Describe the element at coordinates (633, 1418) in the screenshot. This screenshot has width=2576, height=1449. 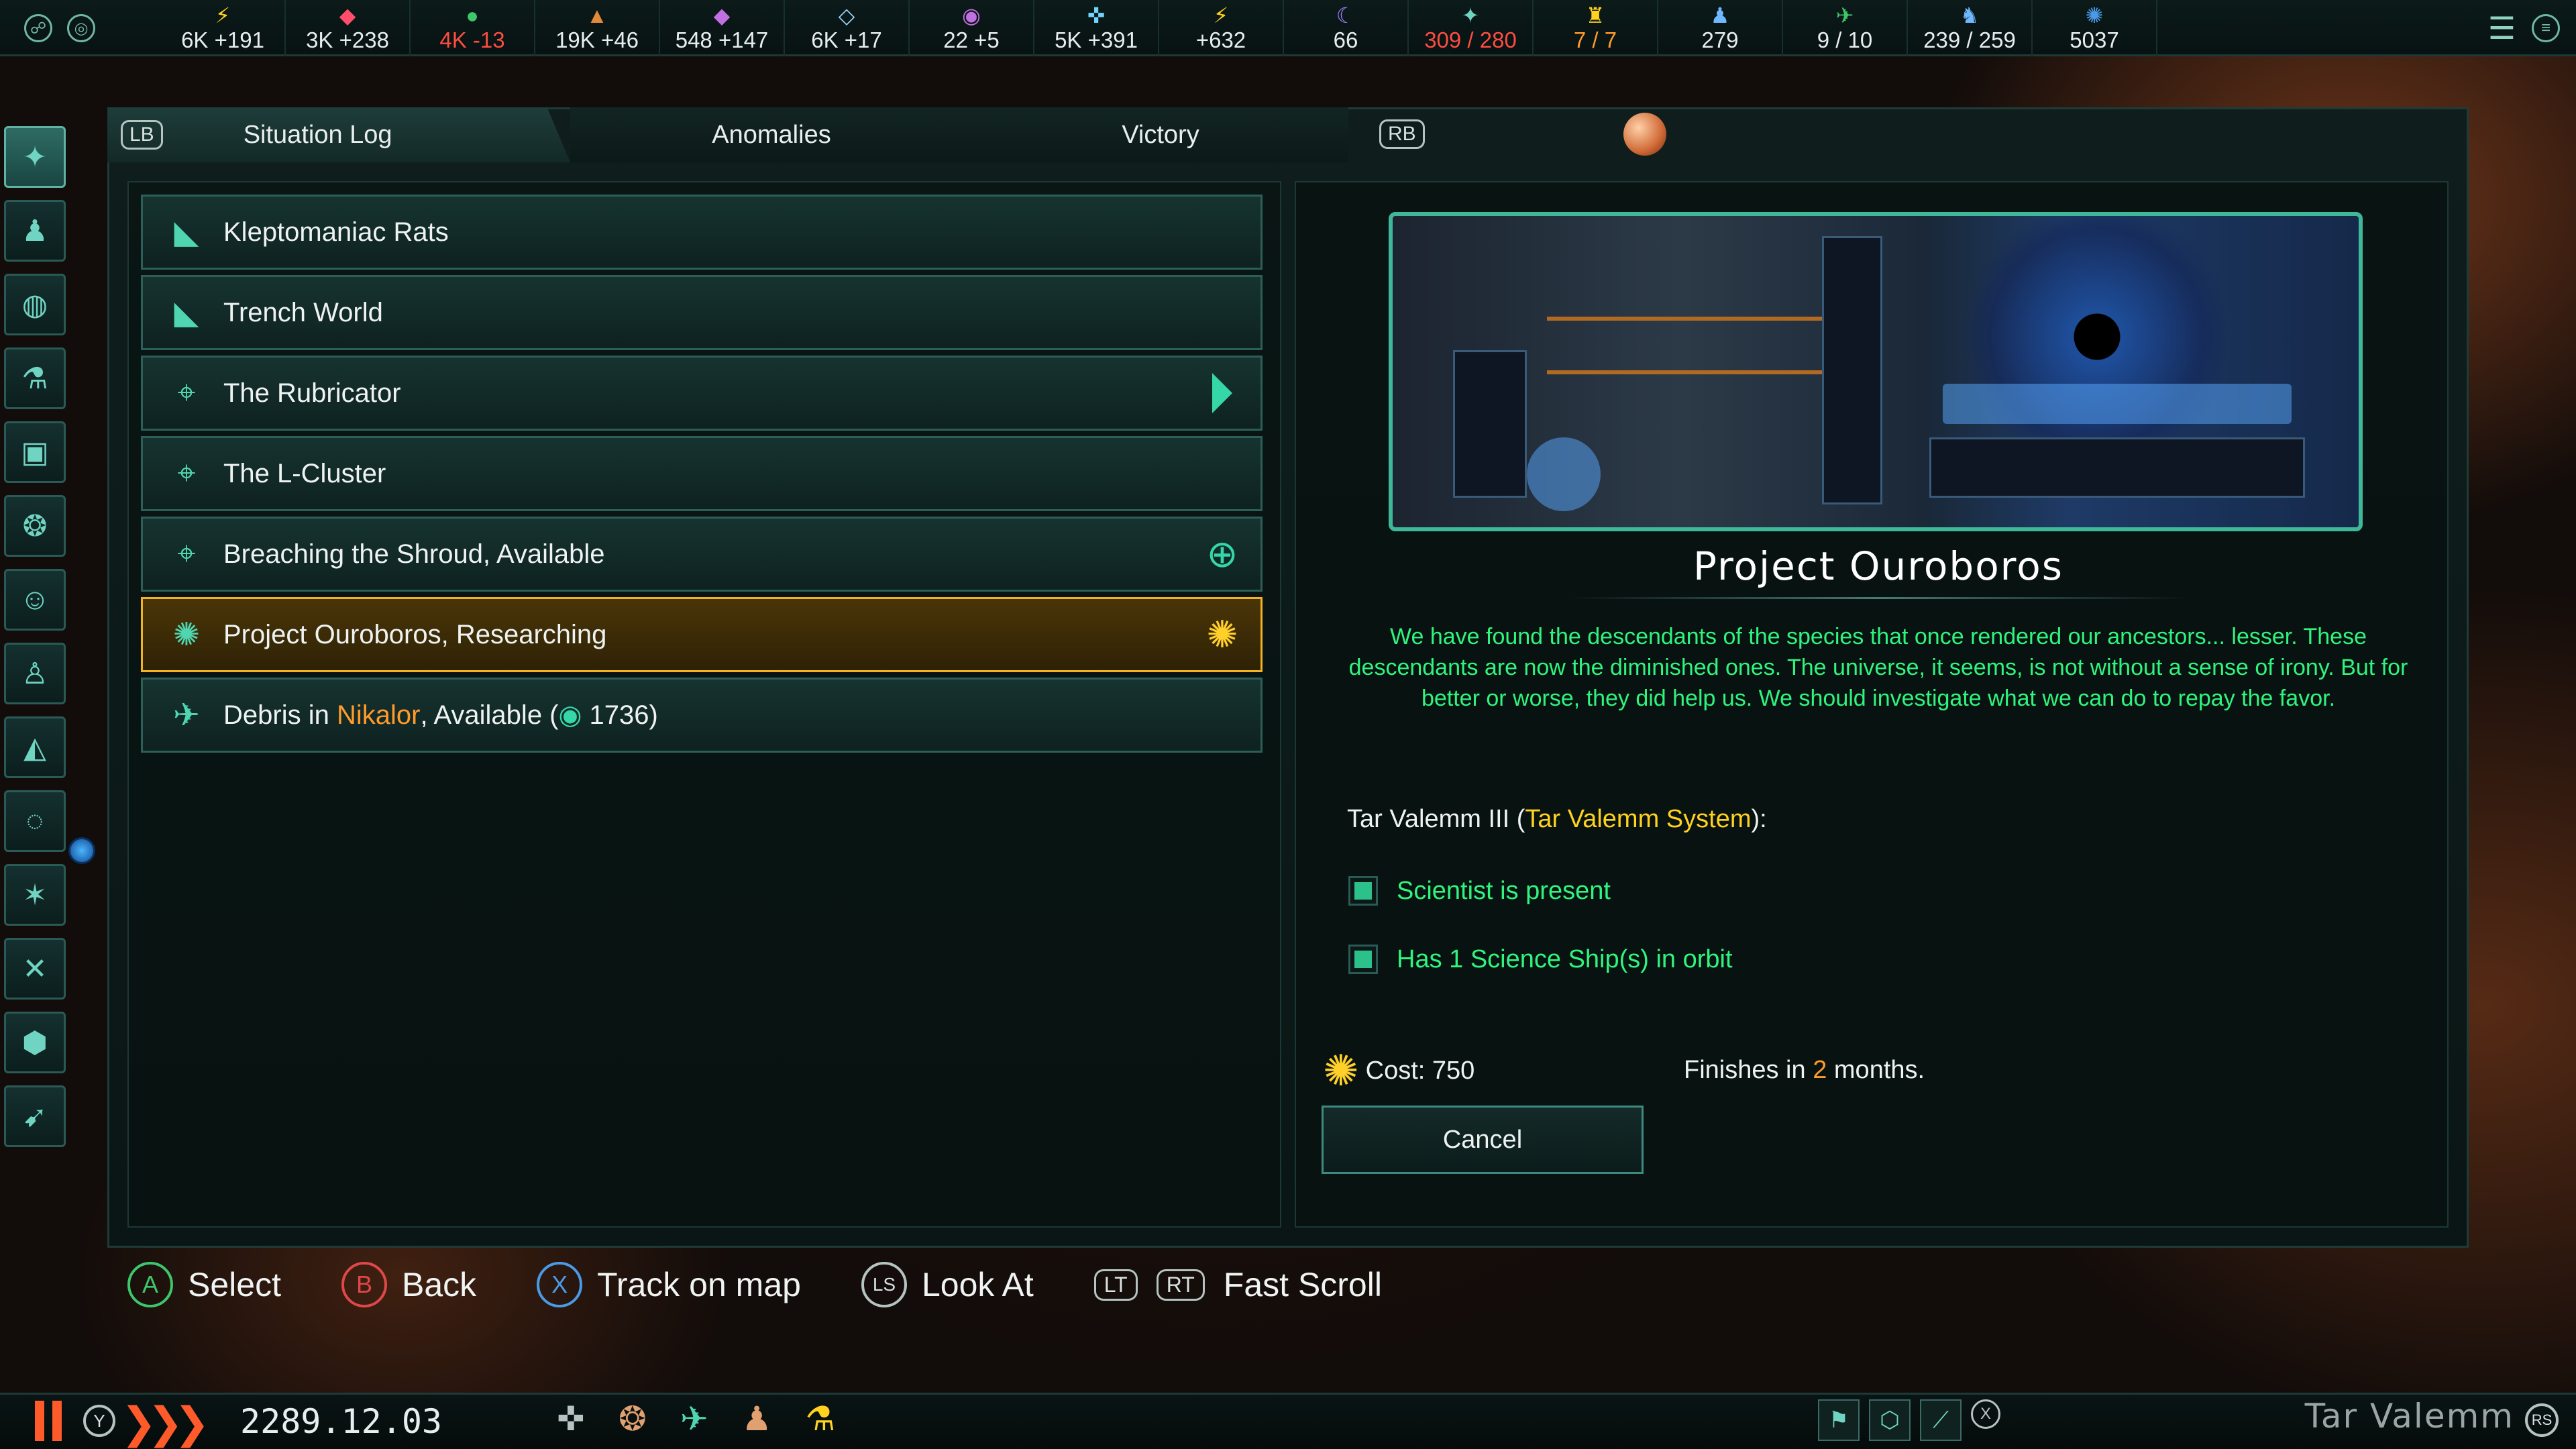
I see `edict-icon: ❂` at that location.